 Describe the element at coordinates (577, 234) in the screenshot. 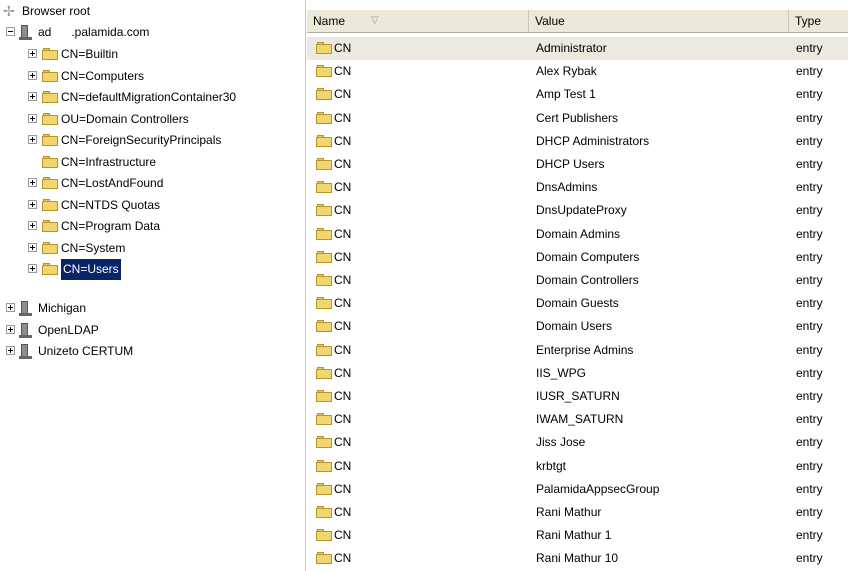

I see `table-row: CN Domain Admins entry` at that location.